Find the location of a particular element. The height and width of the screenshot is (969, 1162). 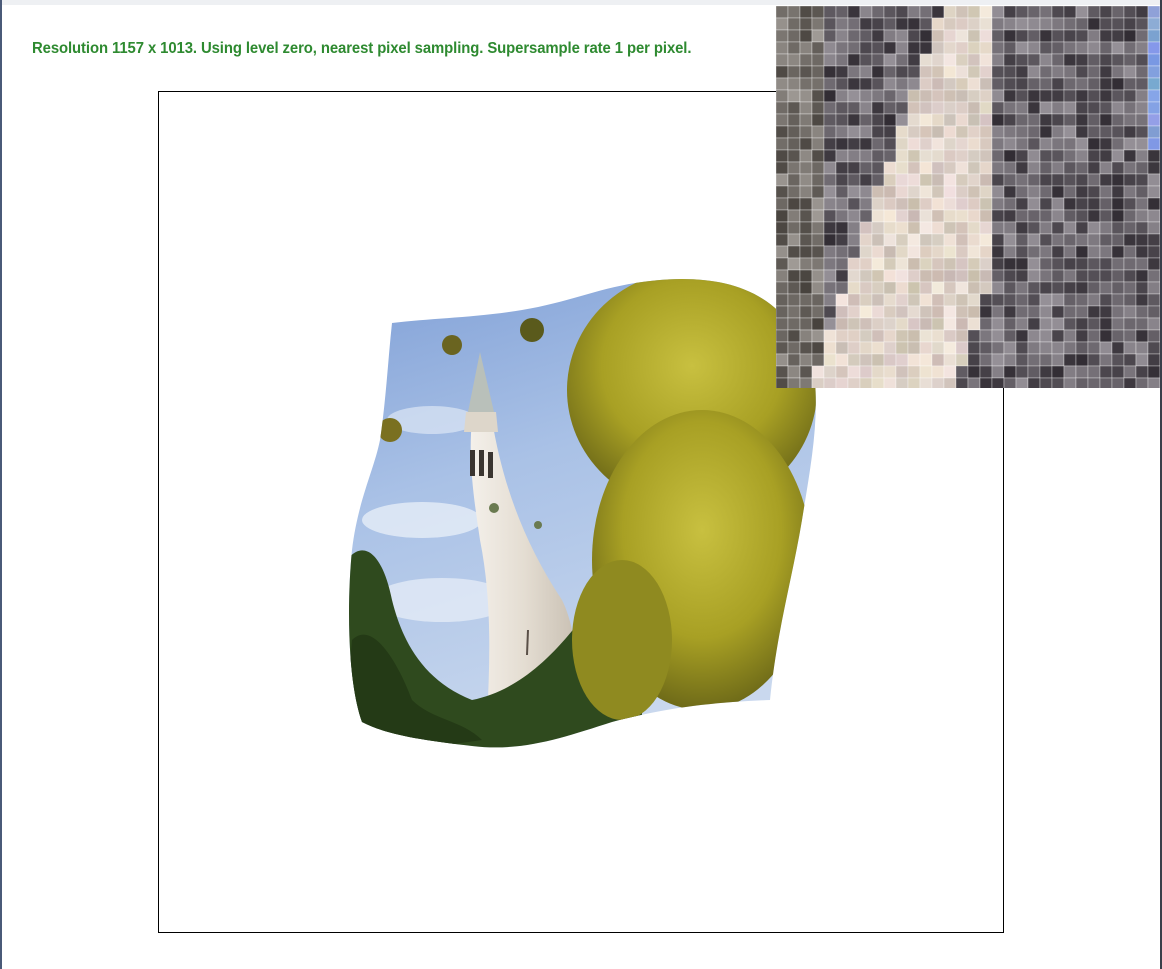

zoom-inset is located at coordinates (968, 197).